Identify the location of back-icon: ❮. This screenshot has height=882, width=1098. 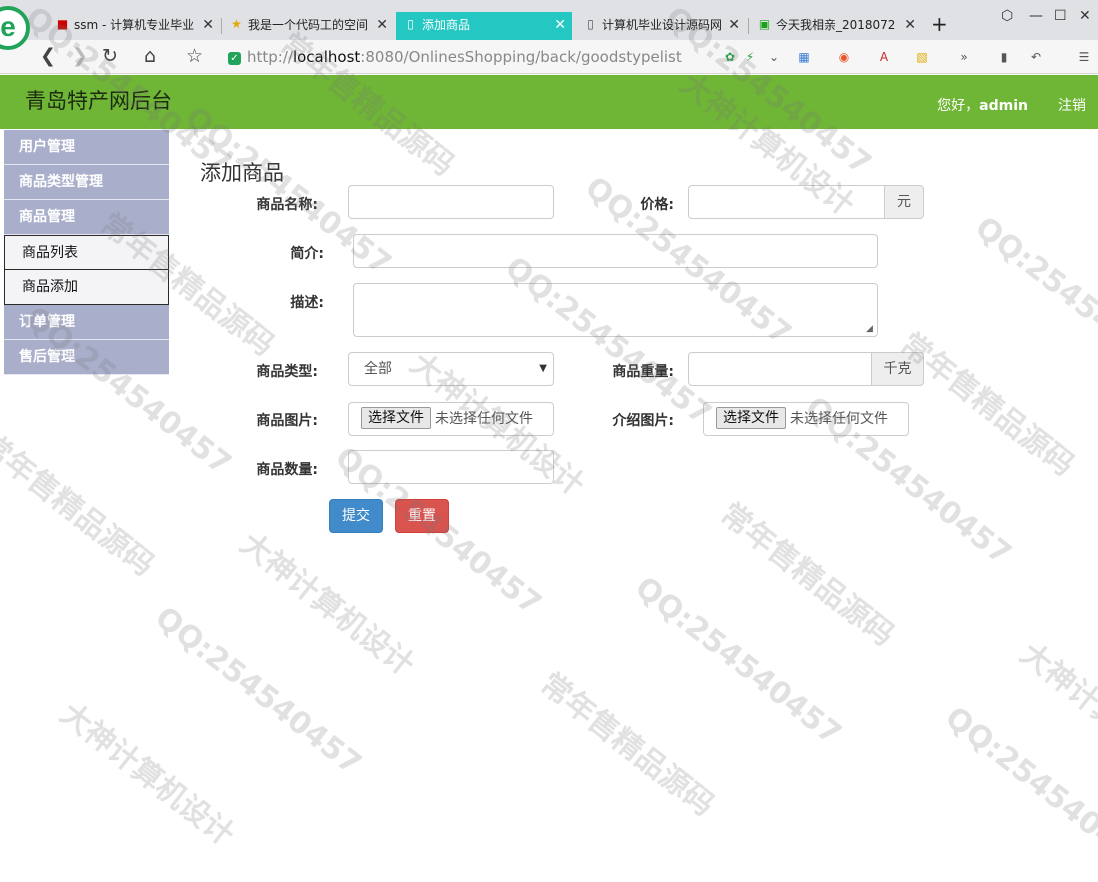
(48, 56).